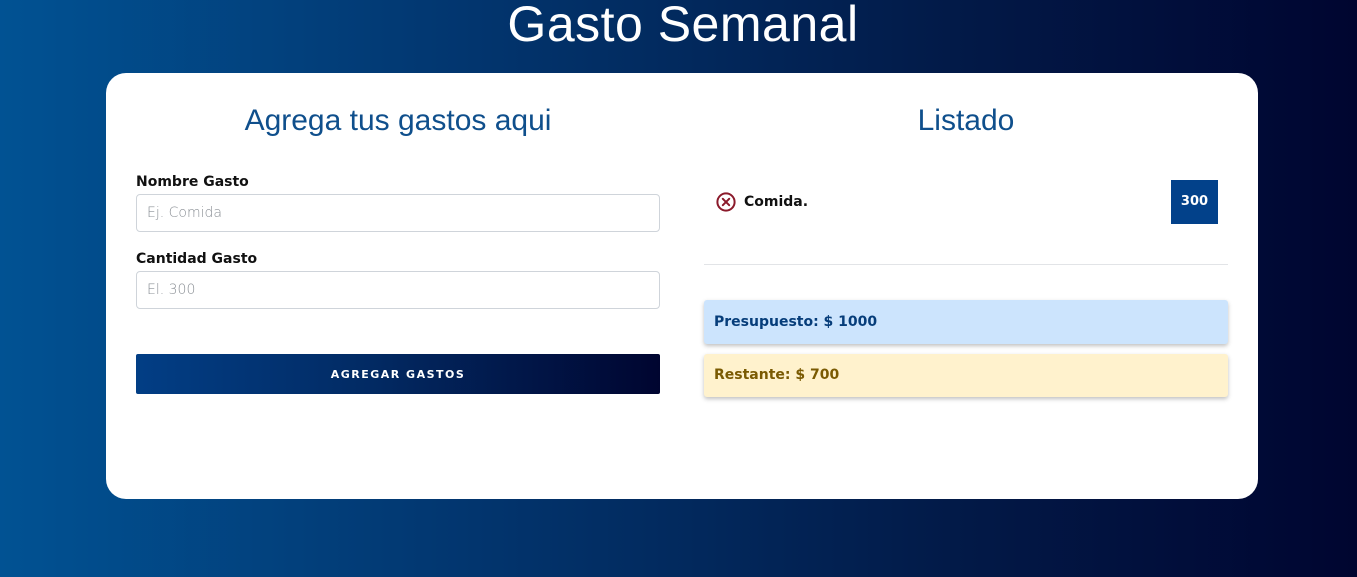  Describe the element at coordinates (398, 120) in the screenshot. I see `form-title: Agrega tus gastos aqui` at that location.